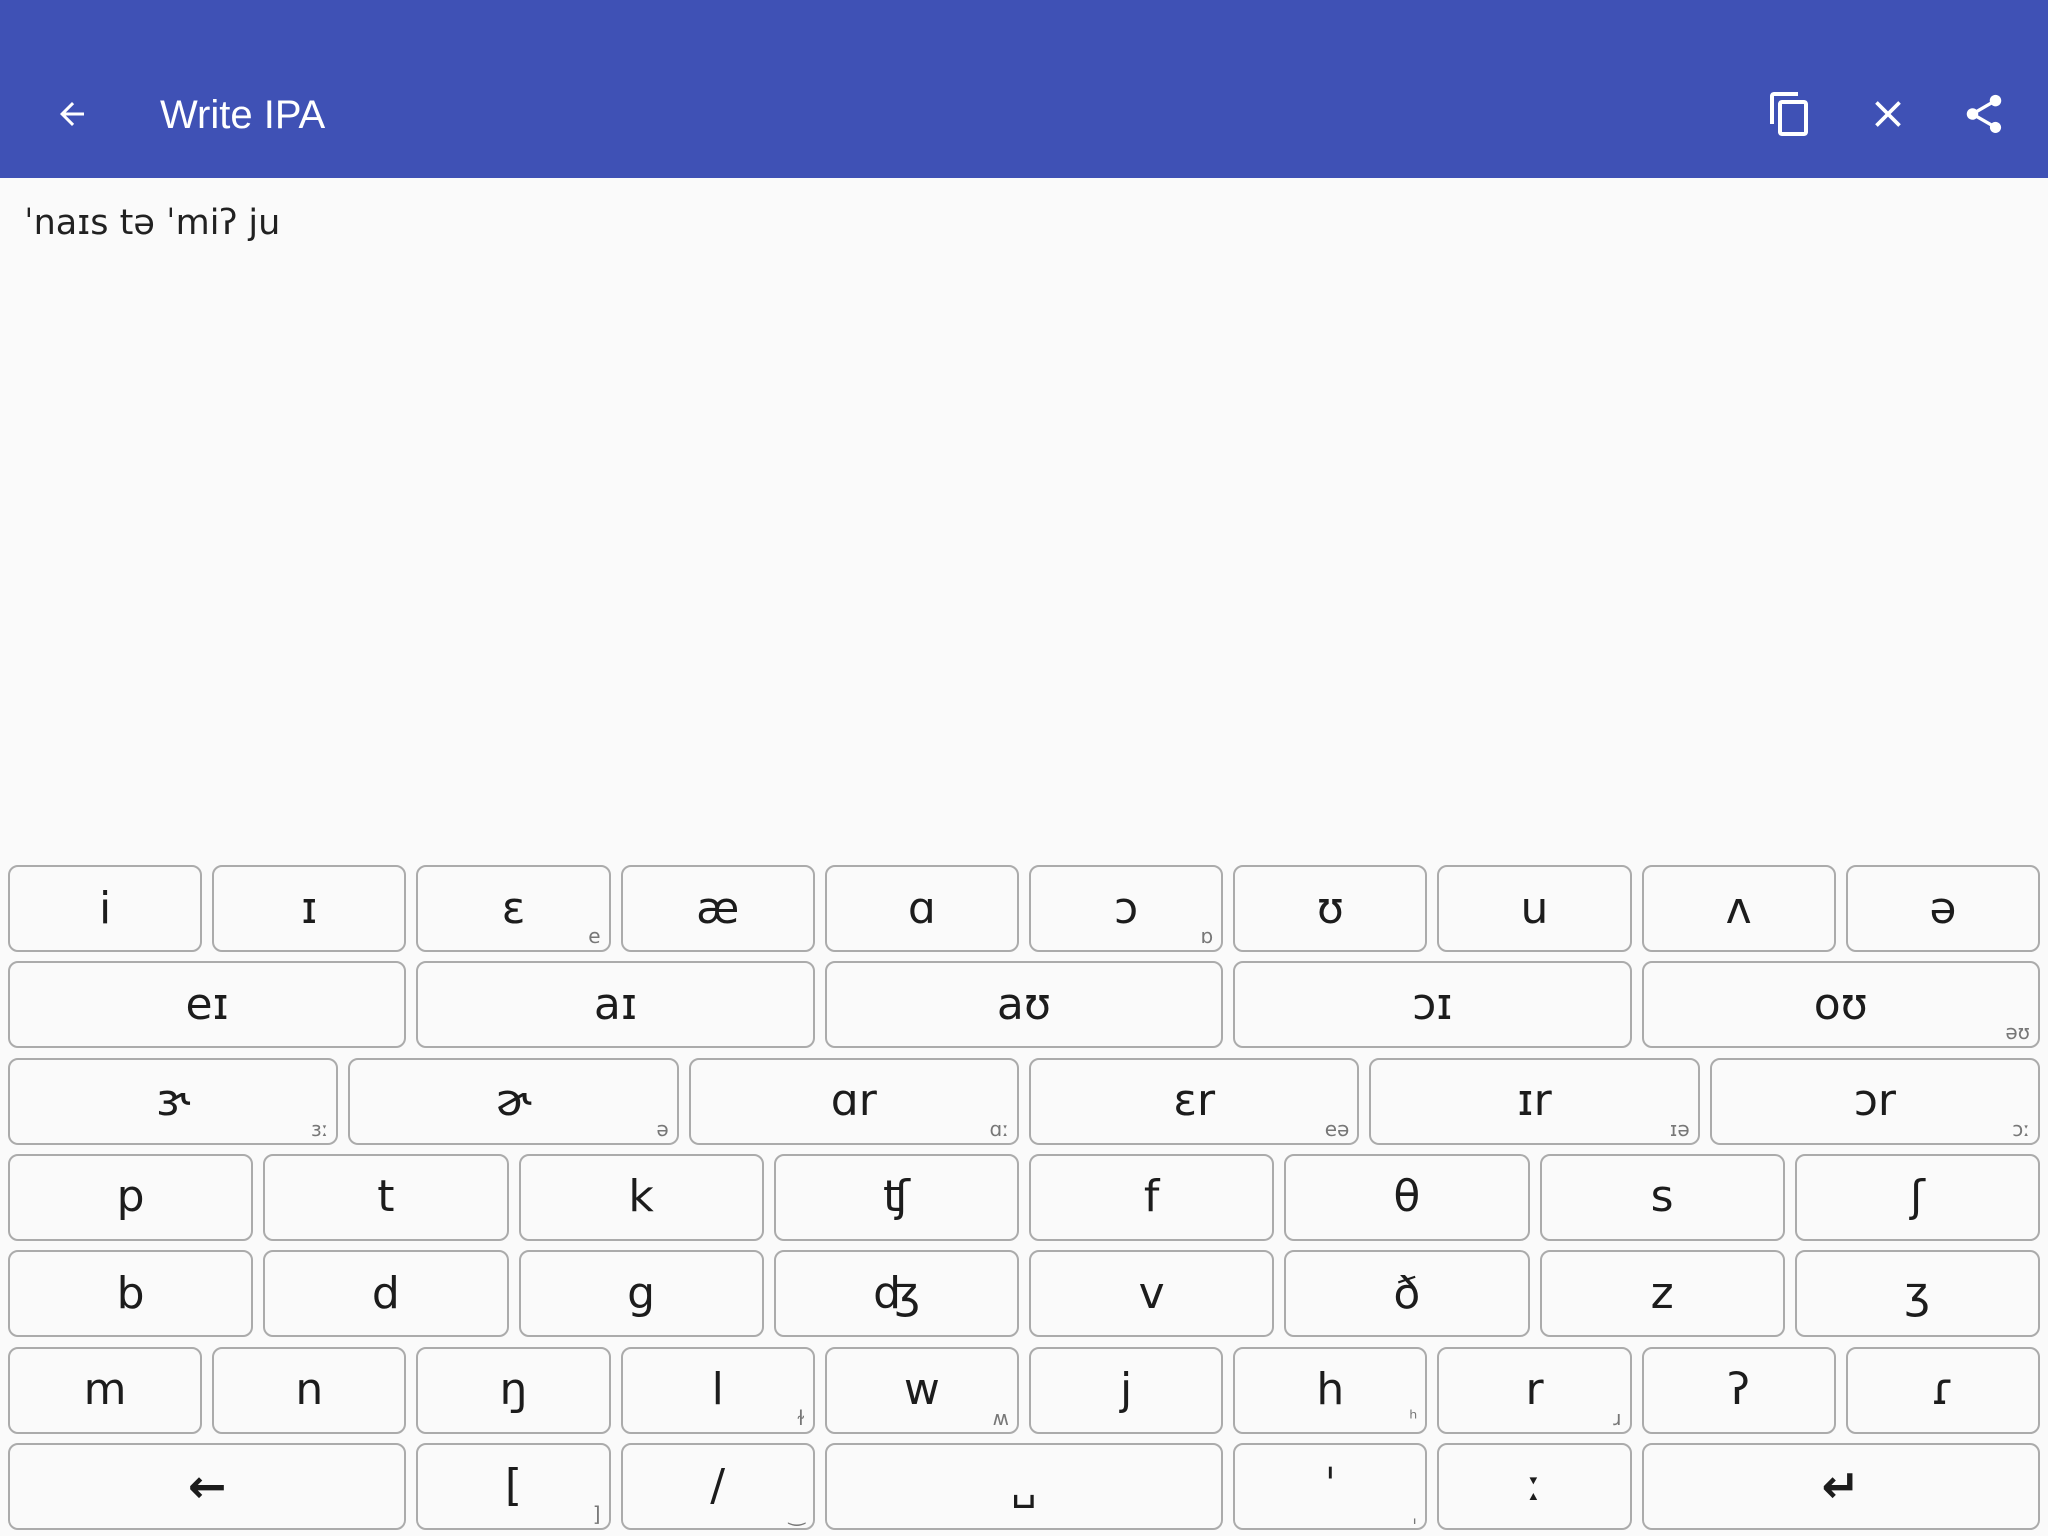  Describe the element at coordinates (2021, 1128) in the screenshot. I see `key-sublabel: ɔː` at that location.